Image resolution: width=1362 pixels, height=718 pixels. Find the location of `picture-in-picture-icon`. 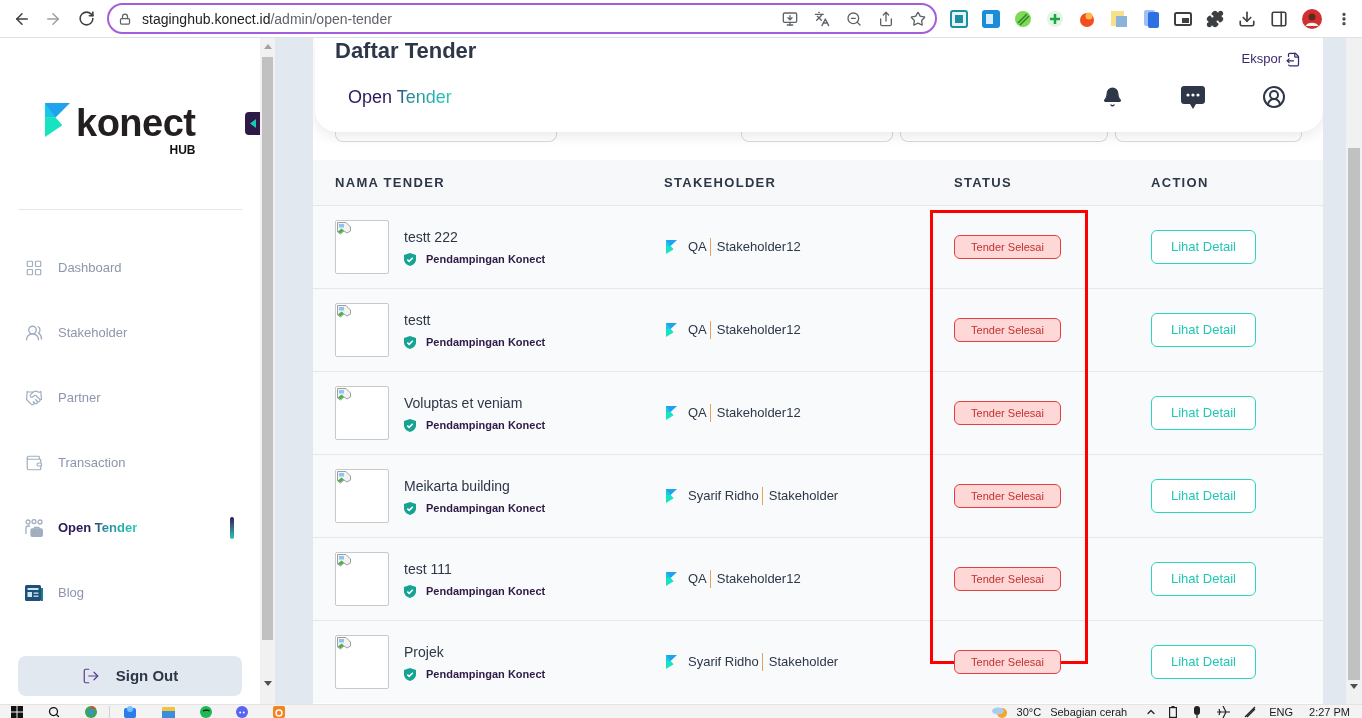

picture-in-picture-icon is located at coordinates (1183, 18).